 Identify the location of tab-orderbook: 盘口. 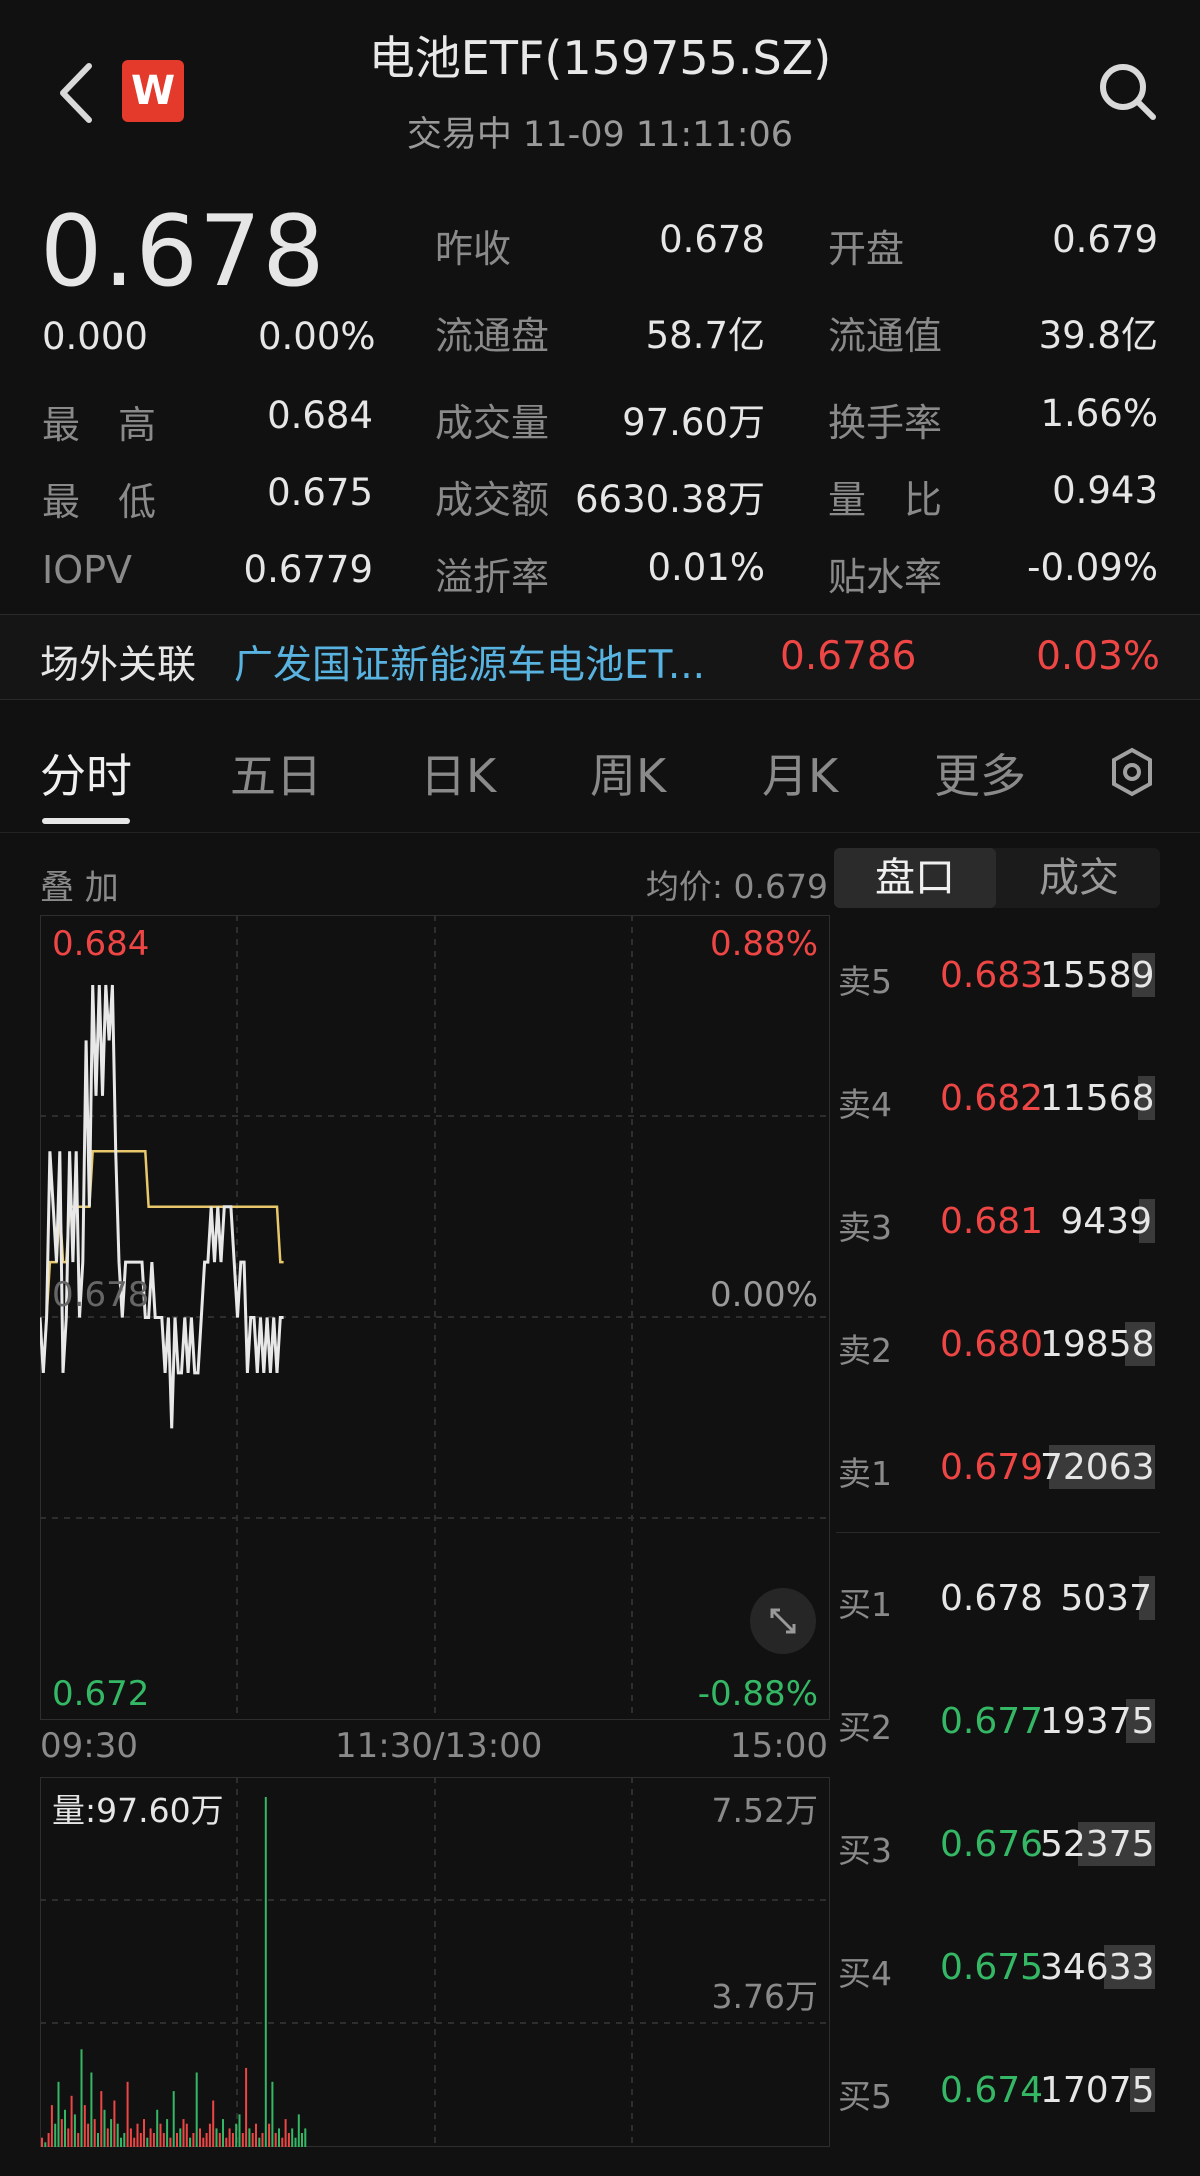
(915, 878).